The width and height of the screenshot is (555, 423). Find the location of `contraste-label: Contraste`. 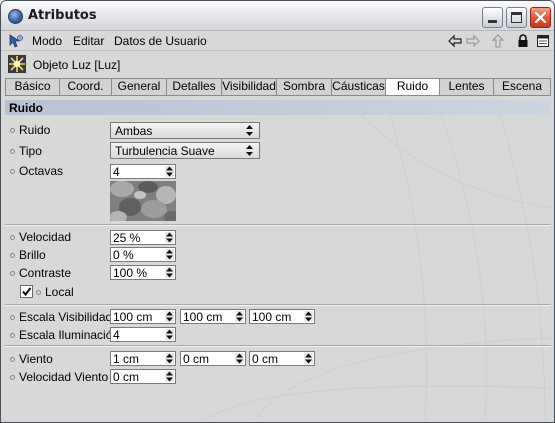

contraste-label: Contraste is located at coordinates (45, 273).